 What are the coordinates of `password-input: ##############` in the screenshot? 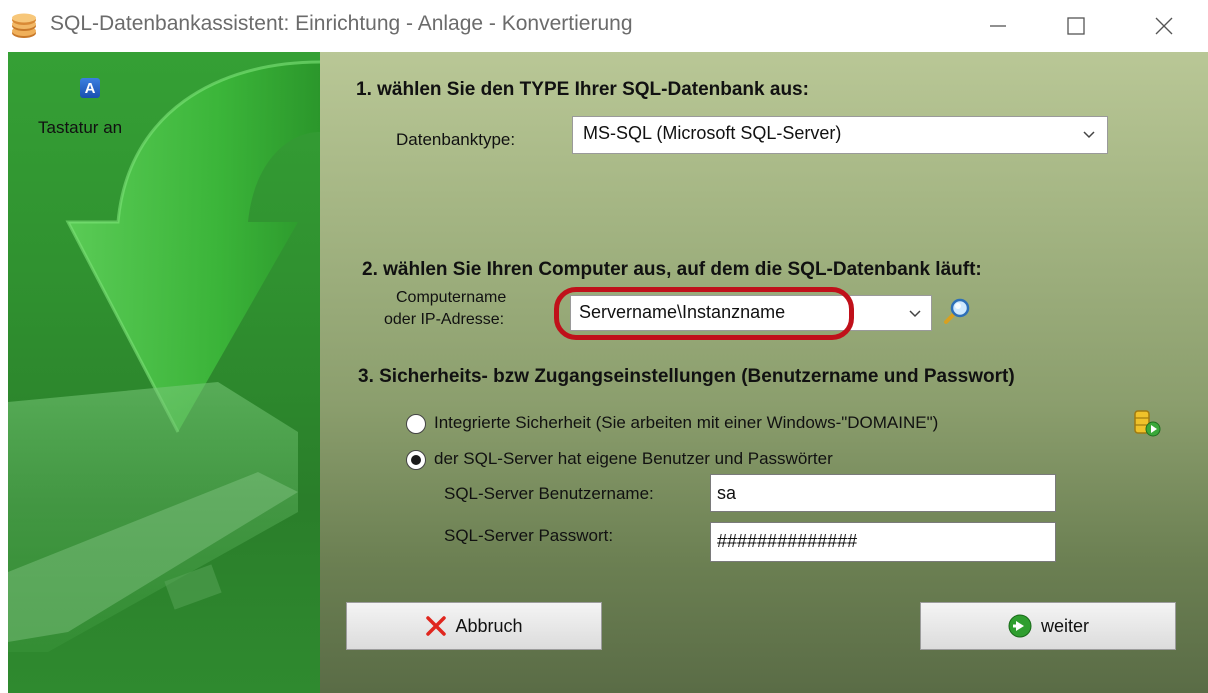 It's located at (883, 542).